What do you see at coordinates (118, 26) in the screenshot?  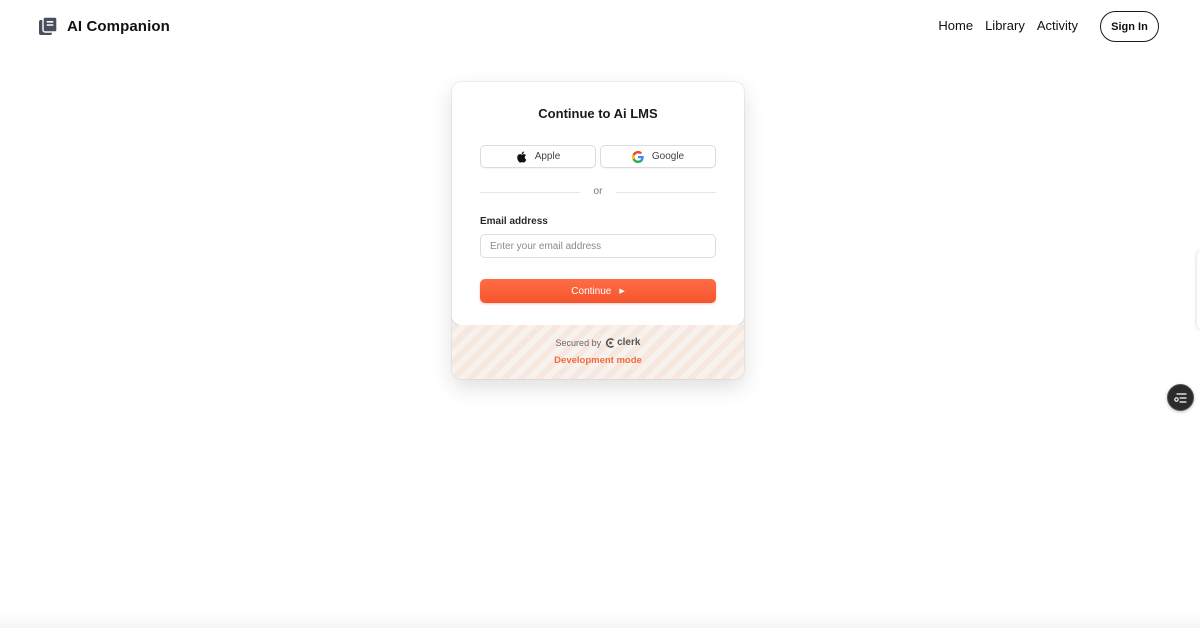 I see `app-title: AI Companion` at bounding box center [118, 26].